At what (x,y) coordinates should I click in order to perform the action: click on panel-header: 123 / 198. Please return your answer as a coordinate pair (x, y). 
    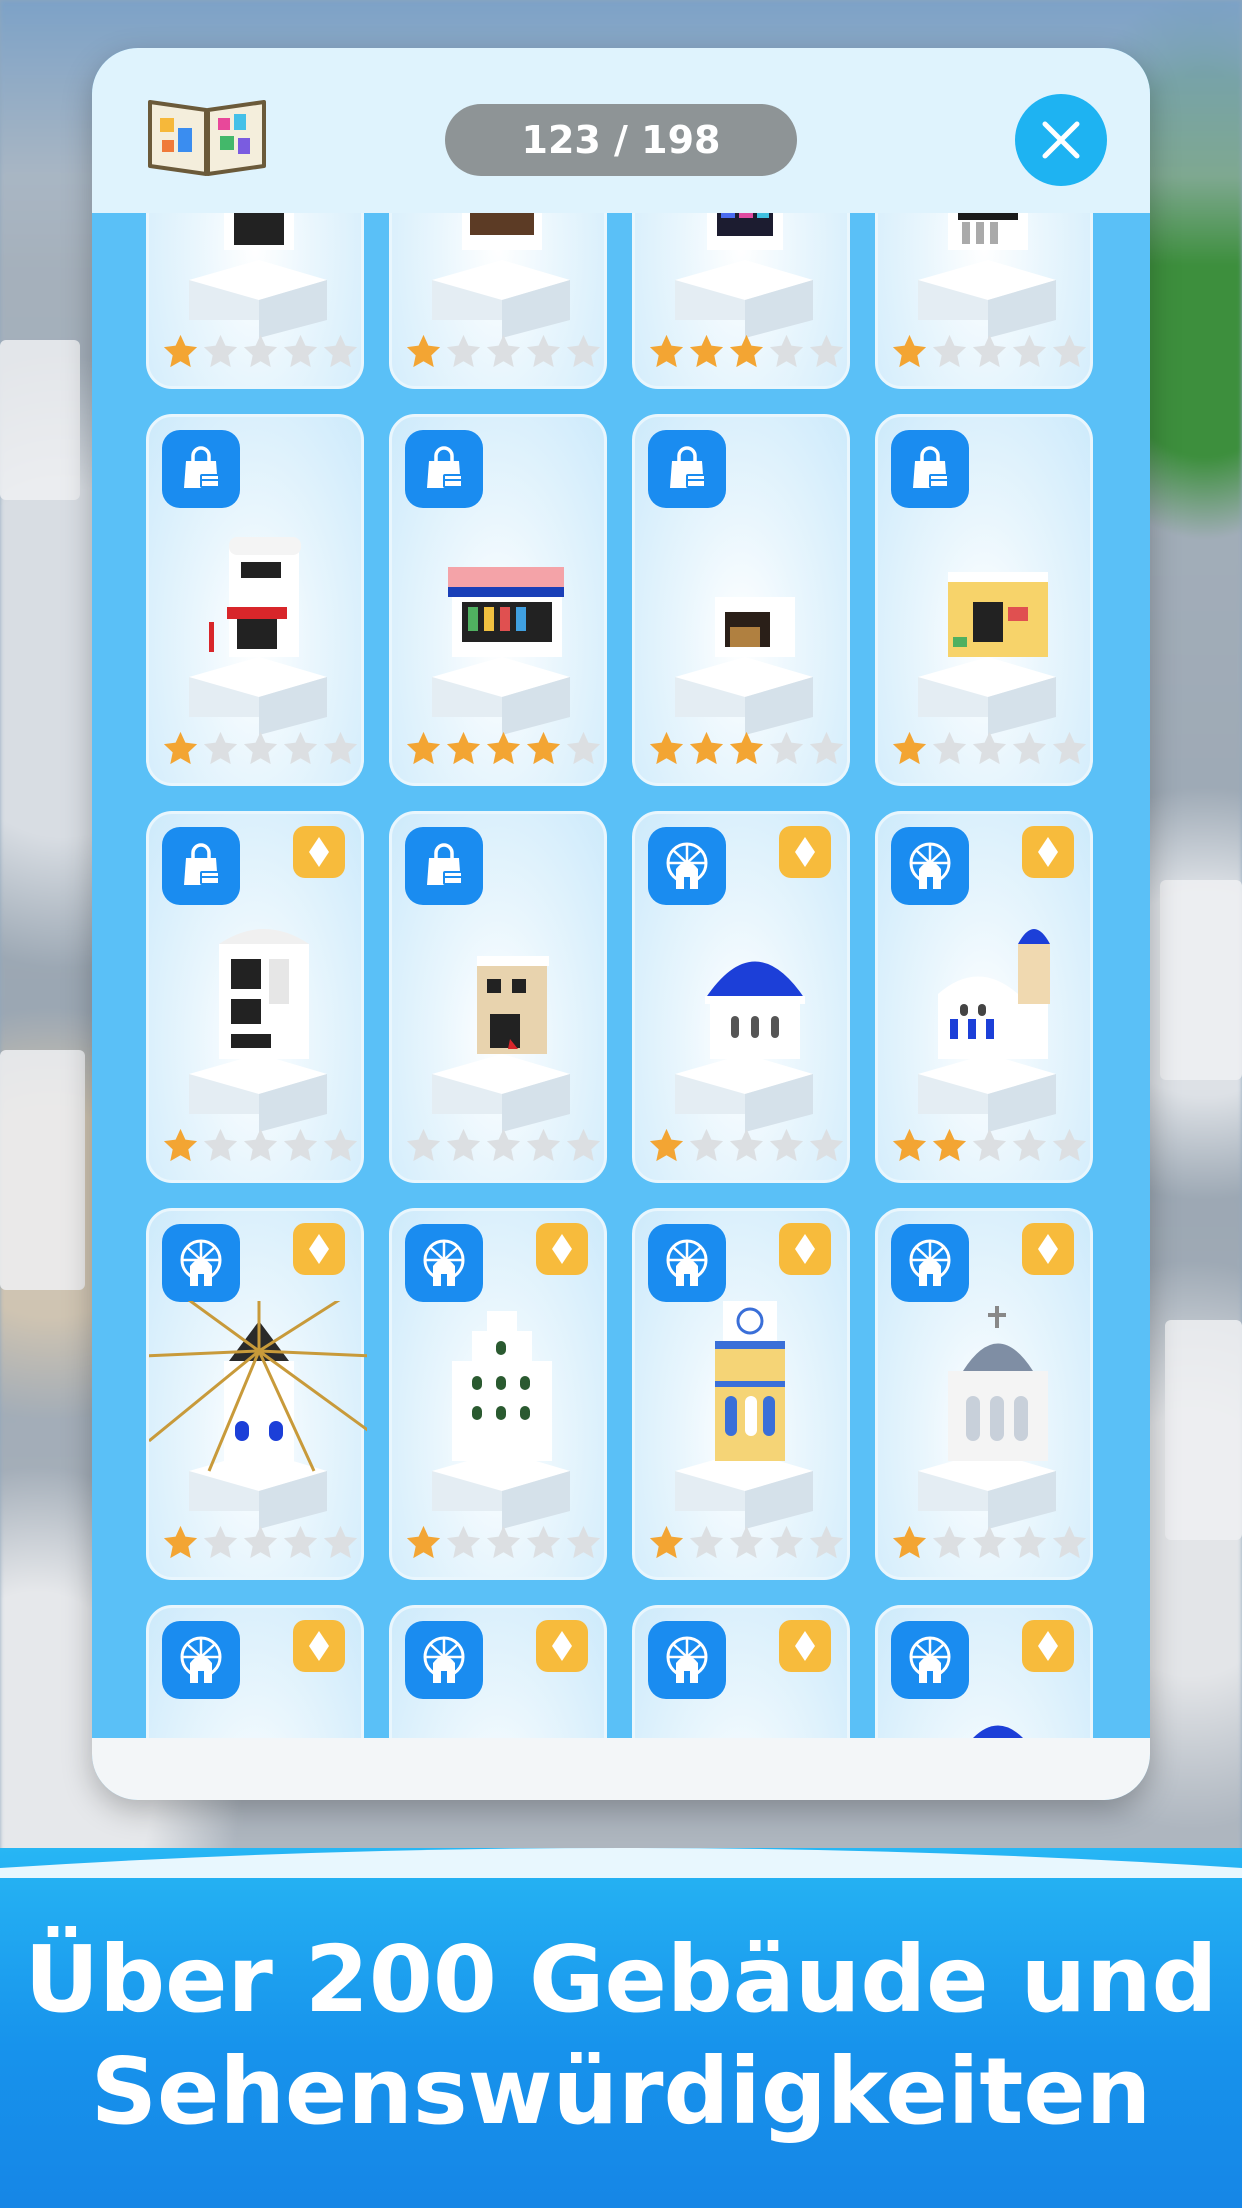
    Looking at the image, I should click on (621, 130).